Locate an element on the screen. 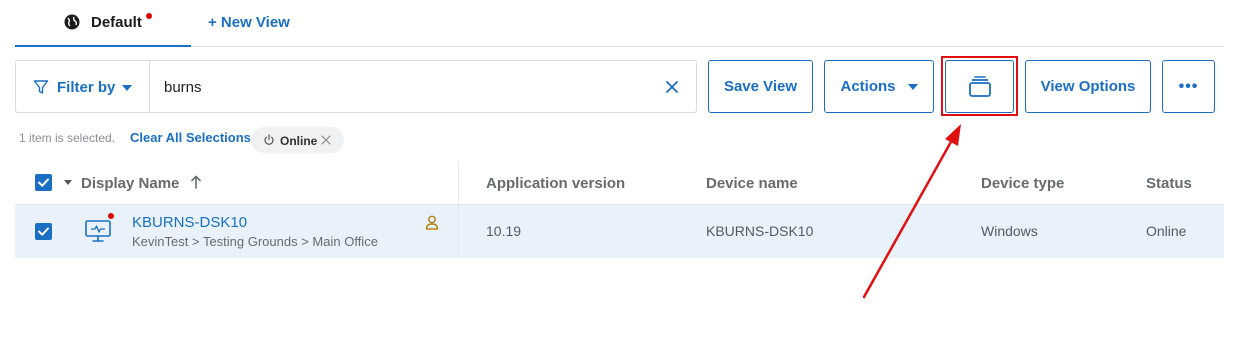  actions-button: Actions is located at coordinates (879, 86).